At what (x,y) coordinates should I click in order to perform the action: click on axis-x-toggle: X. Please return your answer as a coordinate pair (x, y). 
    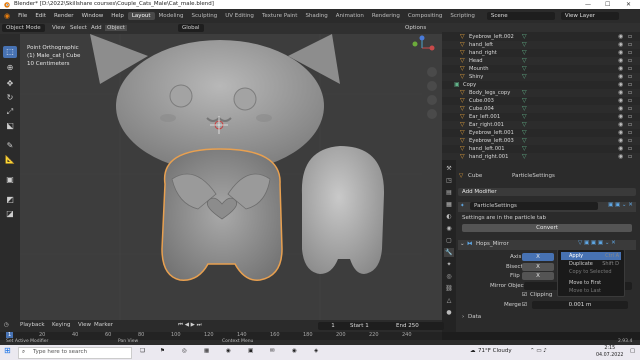
    Looking at the image, I should click on (538, 257).